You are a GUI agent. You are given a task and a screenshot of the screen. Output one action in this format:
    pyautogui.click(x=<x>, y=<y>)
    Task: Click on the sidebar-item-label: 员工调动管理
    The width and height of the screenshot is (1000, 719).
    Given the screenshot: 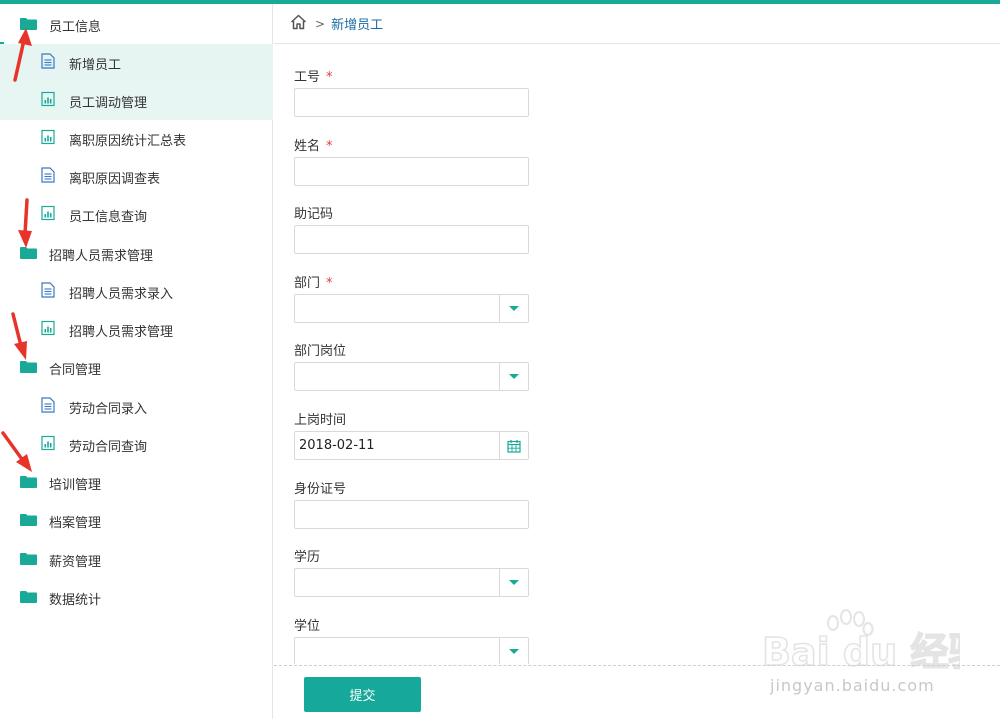 What is the action you would take?
    pyautogui.click(x=108, y=103)
    